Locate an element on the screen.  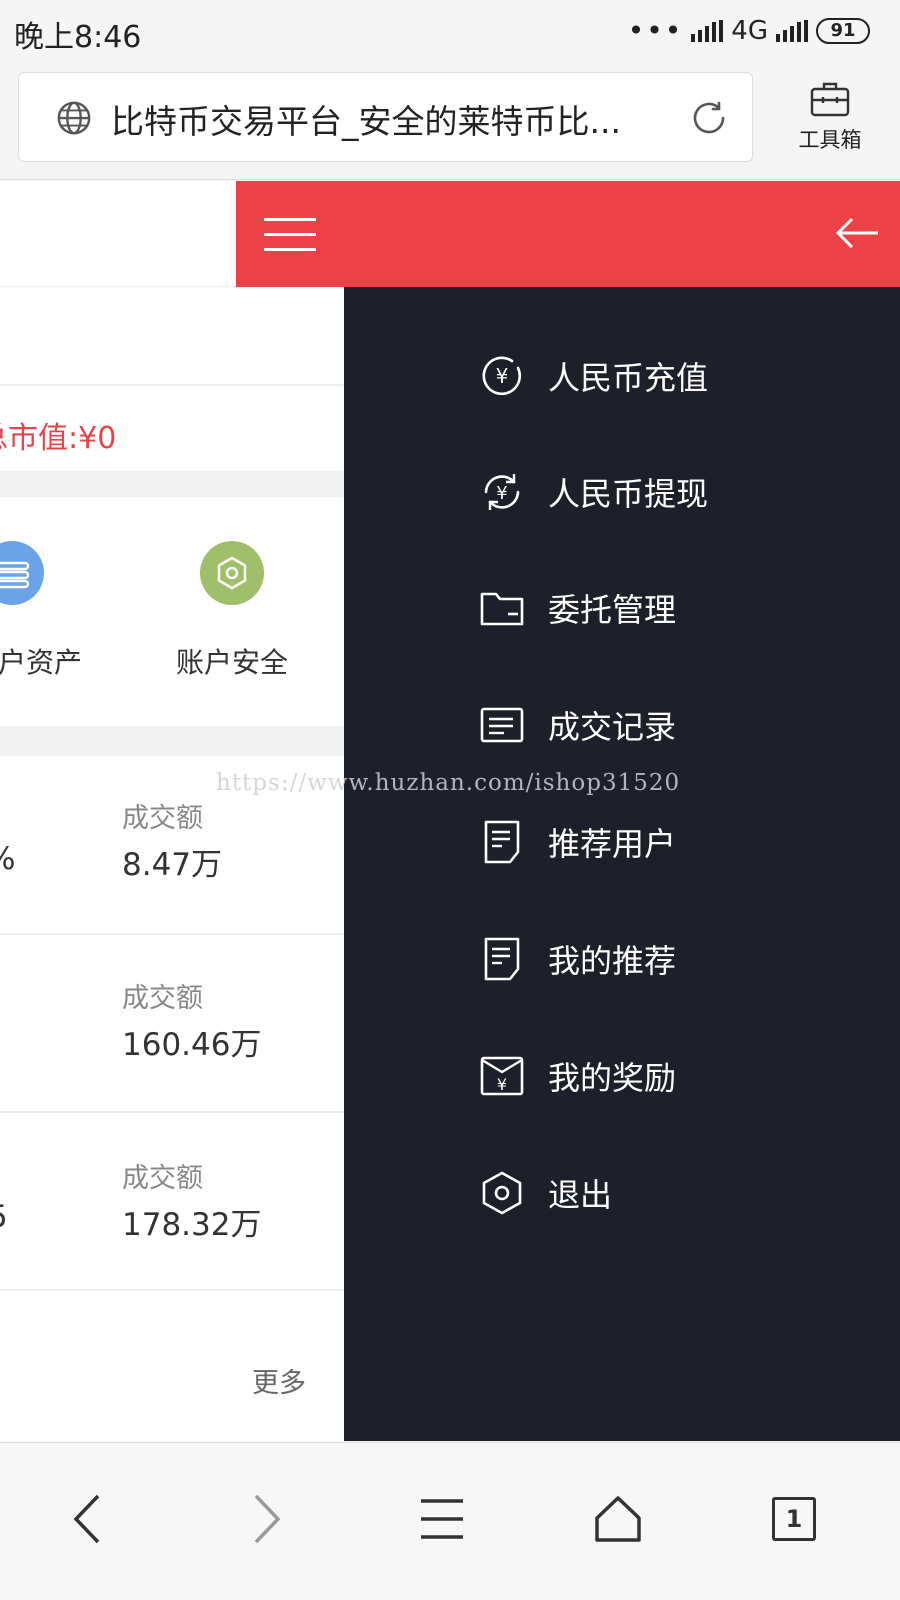
toolbox-icon is located at coordinates (830, 99).